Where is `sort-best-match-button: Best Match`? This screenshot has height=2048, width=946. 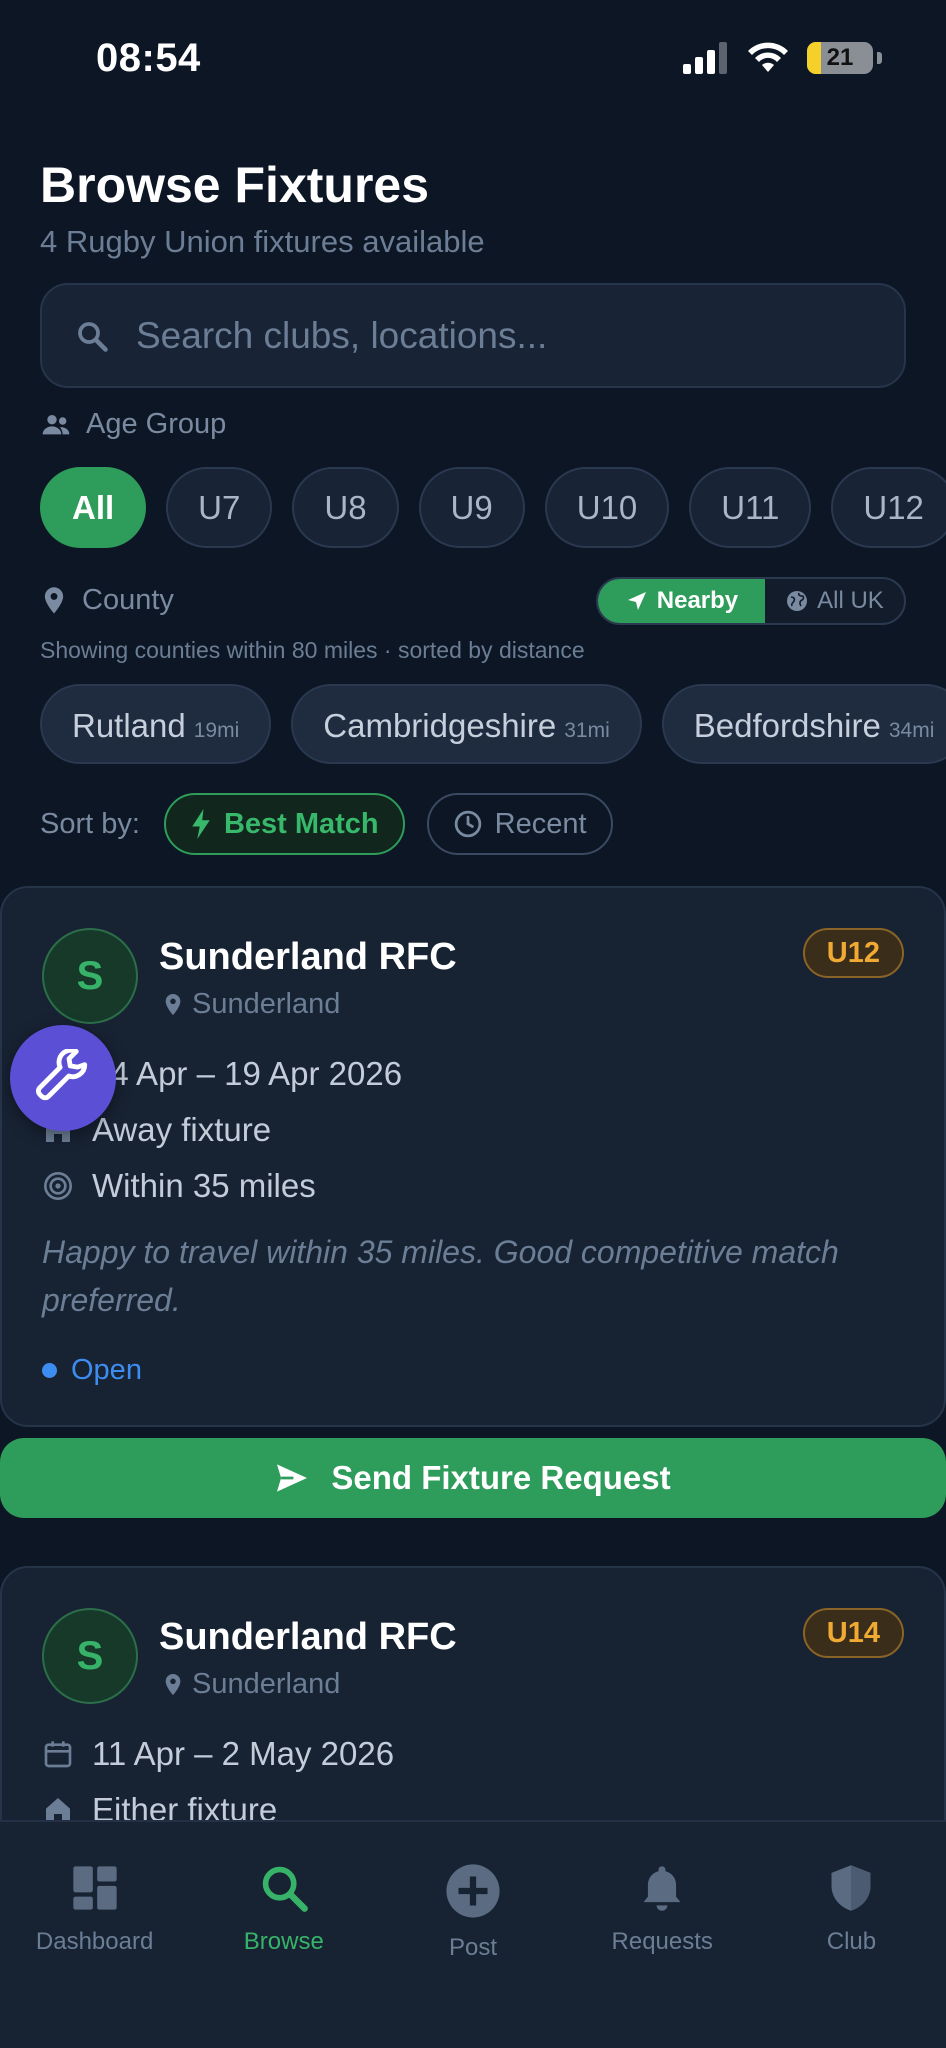 sort-best-match-button: Best Match is located at coordinates (284, 824).